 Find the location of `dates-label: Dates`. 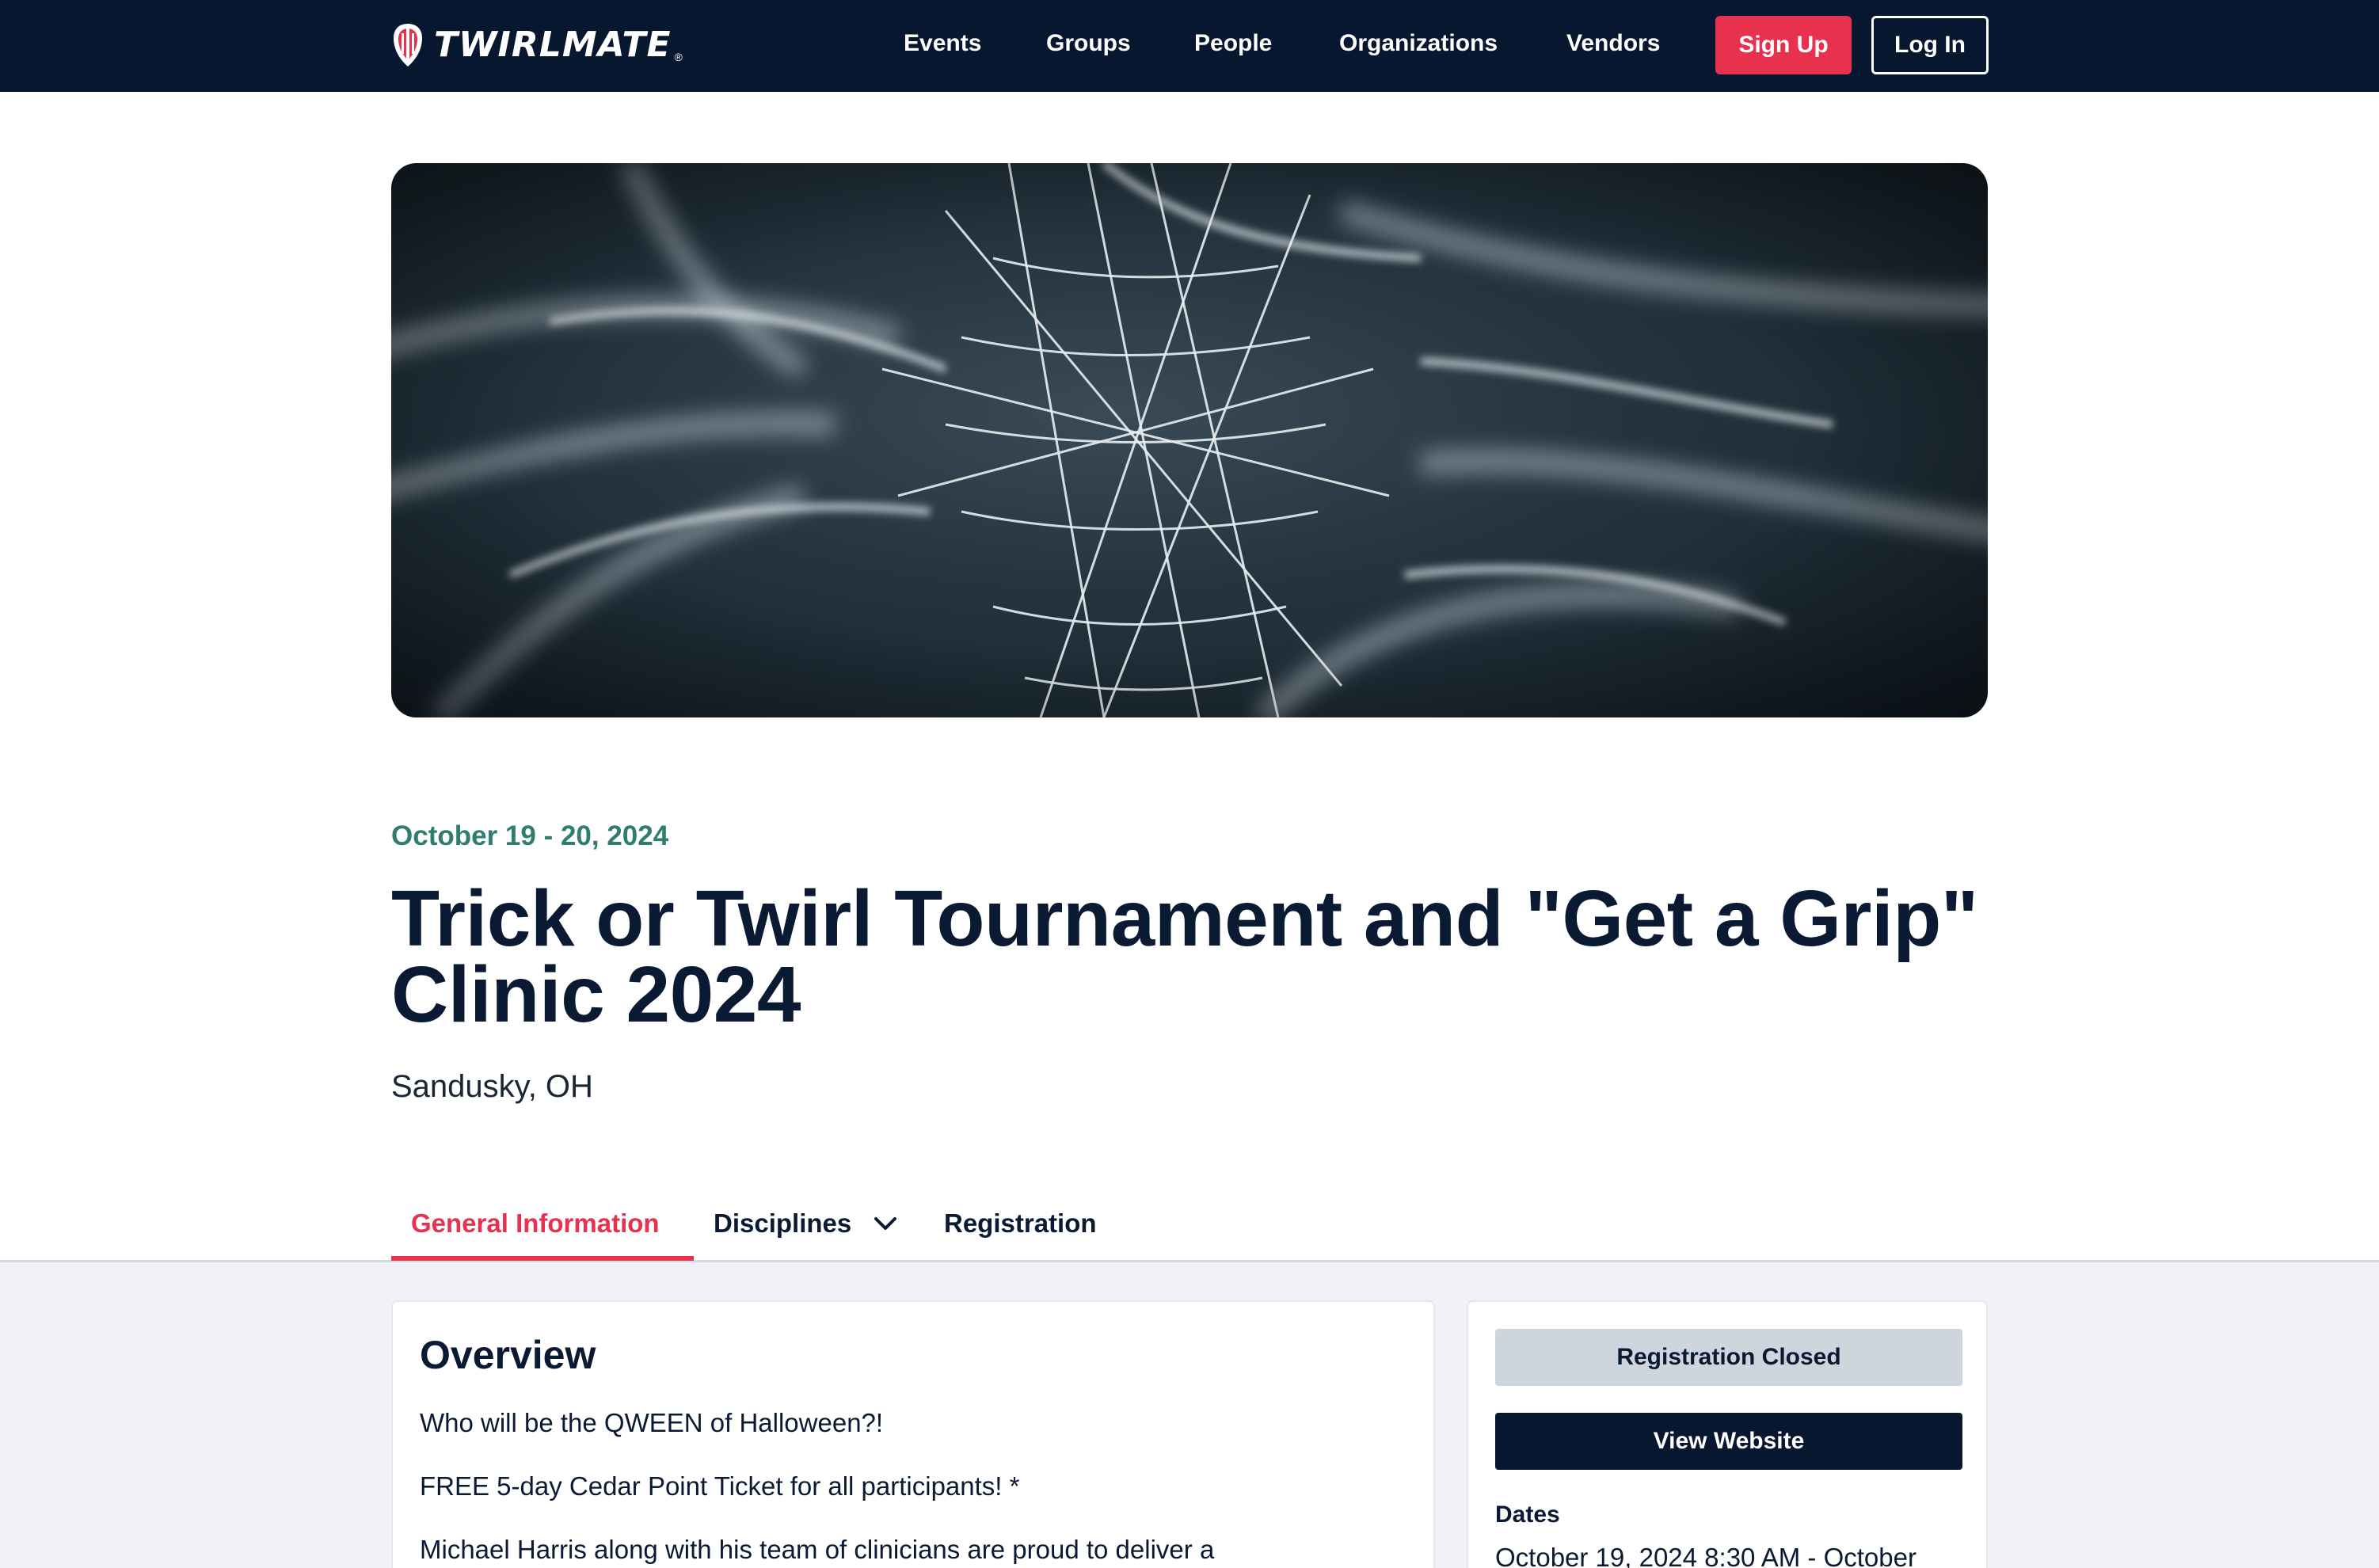

dates-label: Dates is located at coordinates (1527, 1514).